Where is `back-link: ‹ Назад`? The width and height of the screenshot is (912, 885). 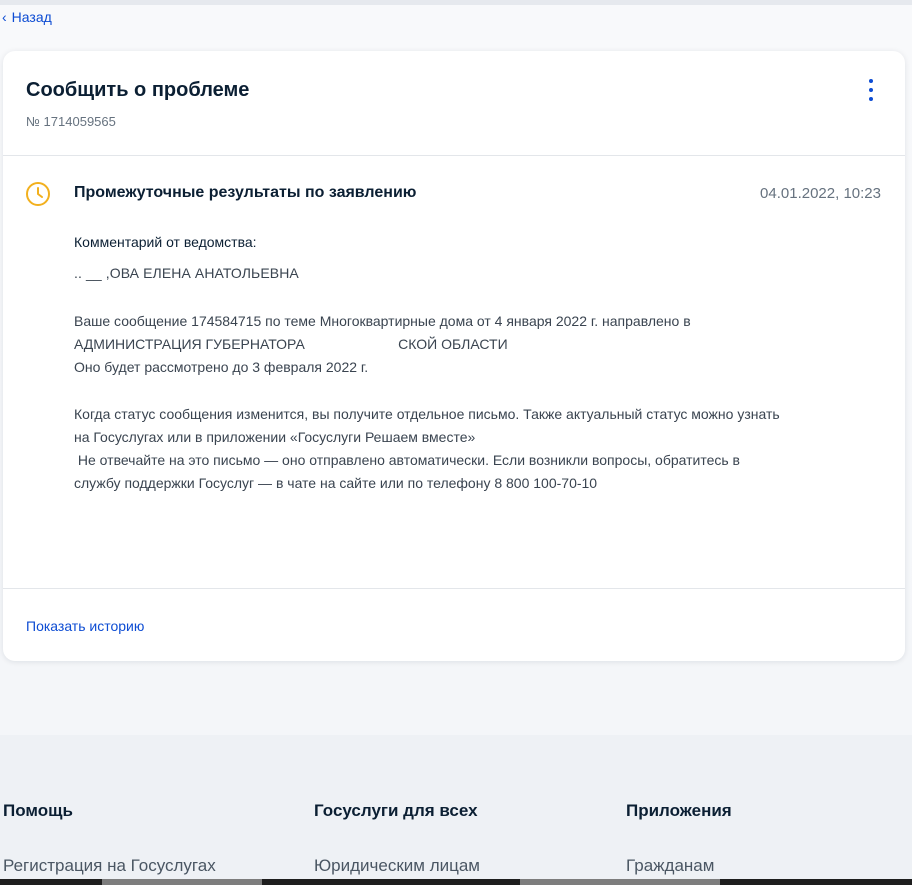 back-link: ‹ Назад is located at coordinates (27, 17).